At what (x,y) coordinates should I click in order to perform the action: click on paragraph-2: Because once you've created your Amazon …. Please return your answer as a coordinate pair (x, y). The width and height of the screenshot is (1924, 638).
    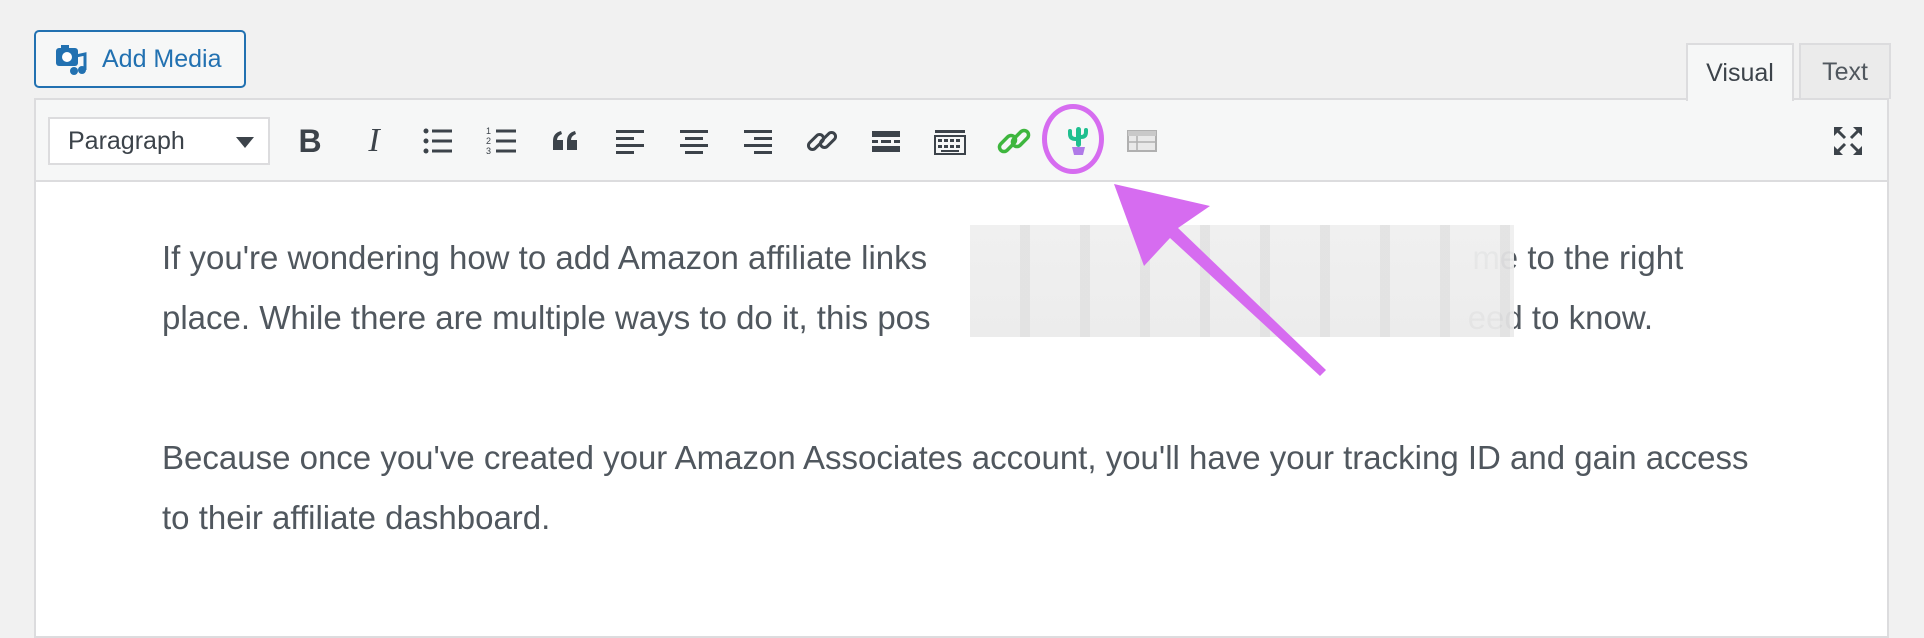
    Looking at the image, I should click on (955, 487).